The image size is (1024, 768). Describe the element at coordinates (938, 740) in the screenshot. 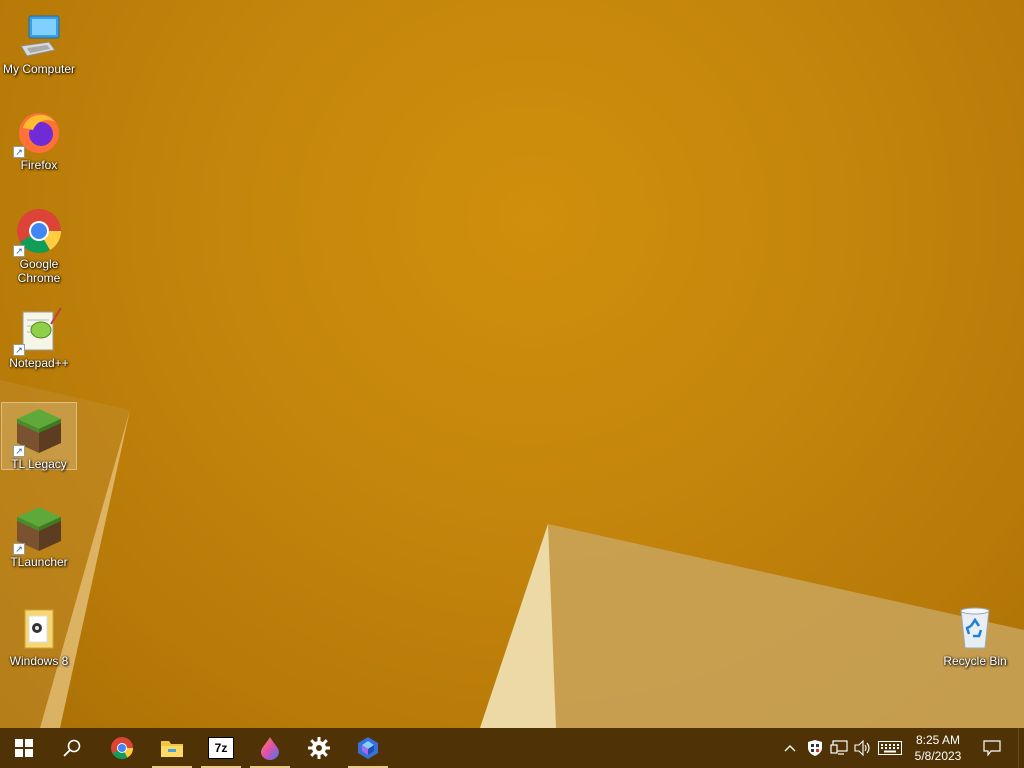

I see `clock-time: 8:25 AM` at that location.